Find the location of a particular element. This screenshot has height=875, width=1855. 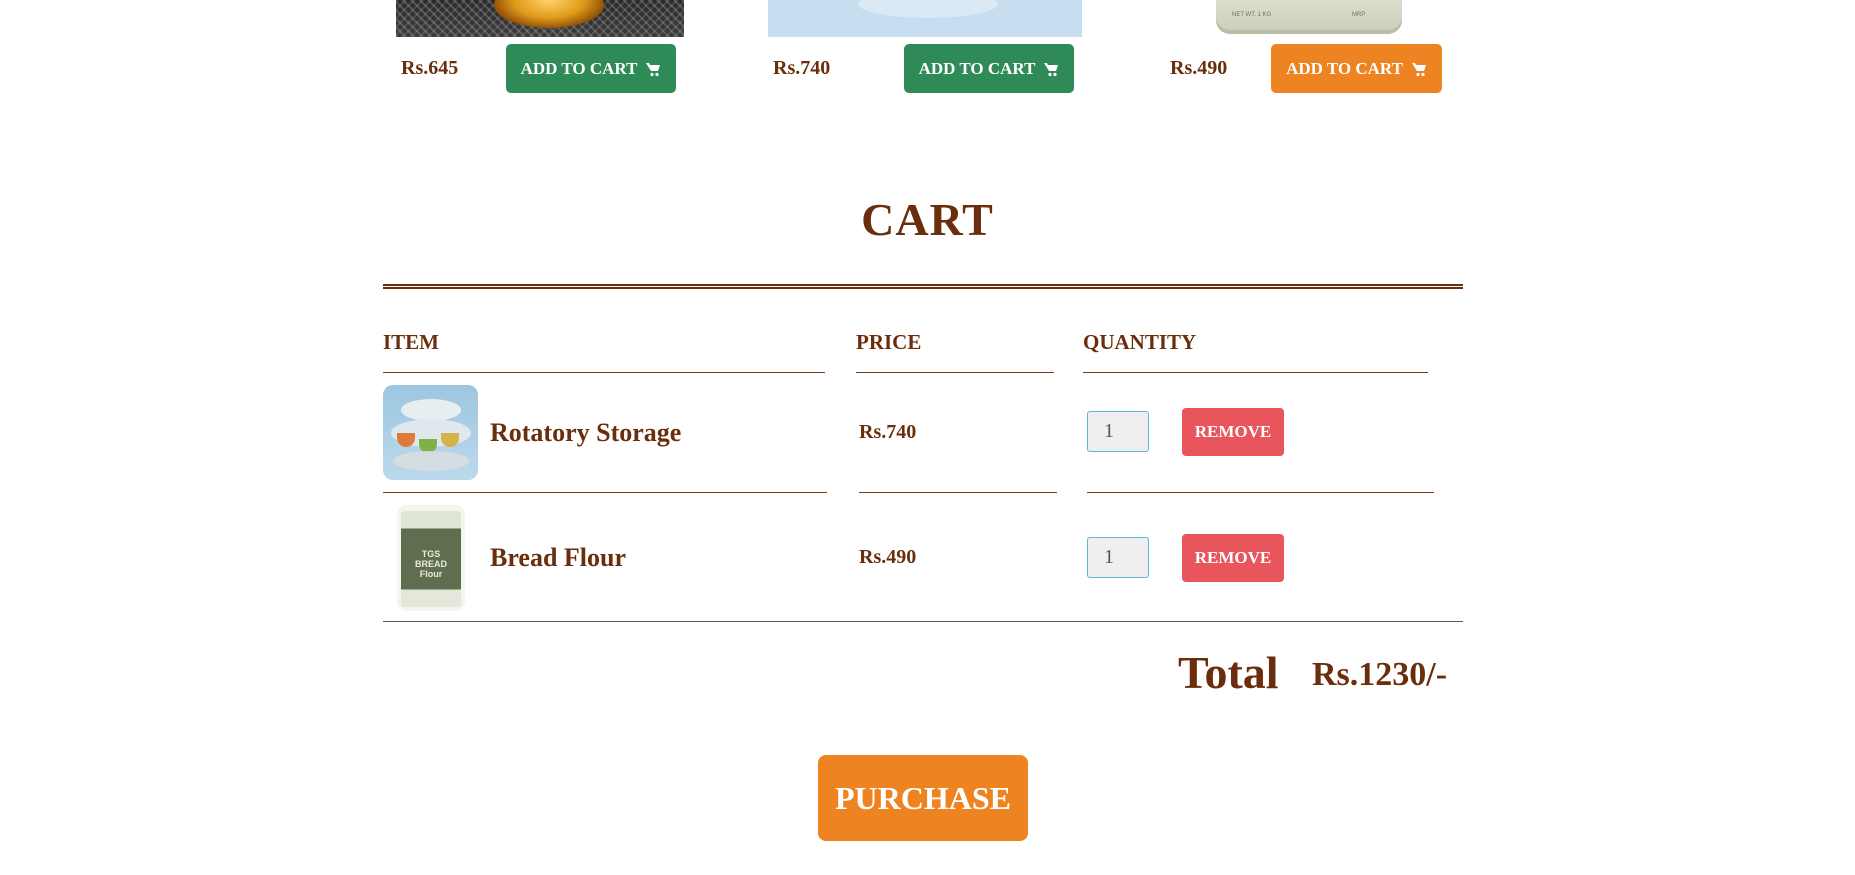

cart-title: CART is located at coordinates (927, 219).